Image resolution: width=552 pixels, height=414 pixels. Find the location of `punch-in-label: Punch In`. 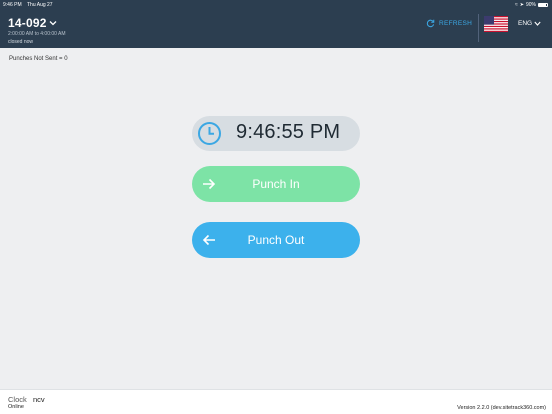

punch-in-label: Punch In is located at coordinates (276, 184).